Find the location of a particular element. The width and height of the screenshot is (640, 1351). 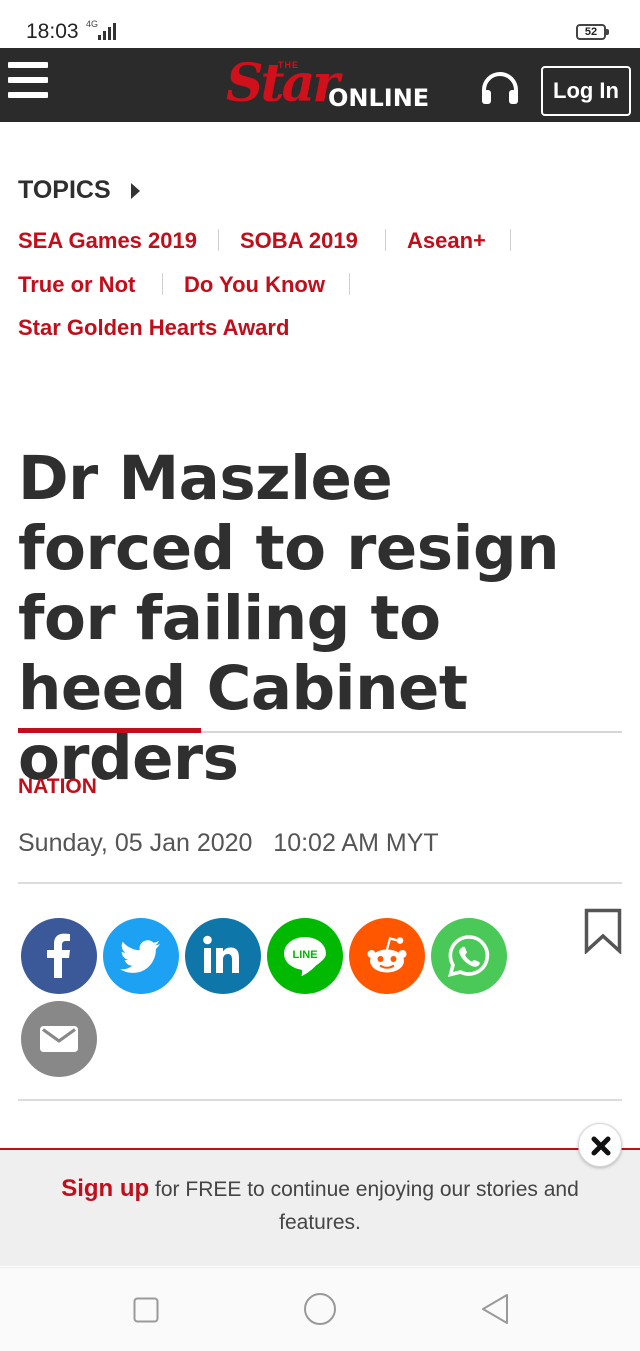

battery-icon: 52 is located at coordinates (592, 32).